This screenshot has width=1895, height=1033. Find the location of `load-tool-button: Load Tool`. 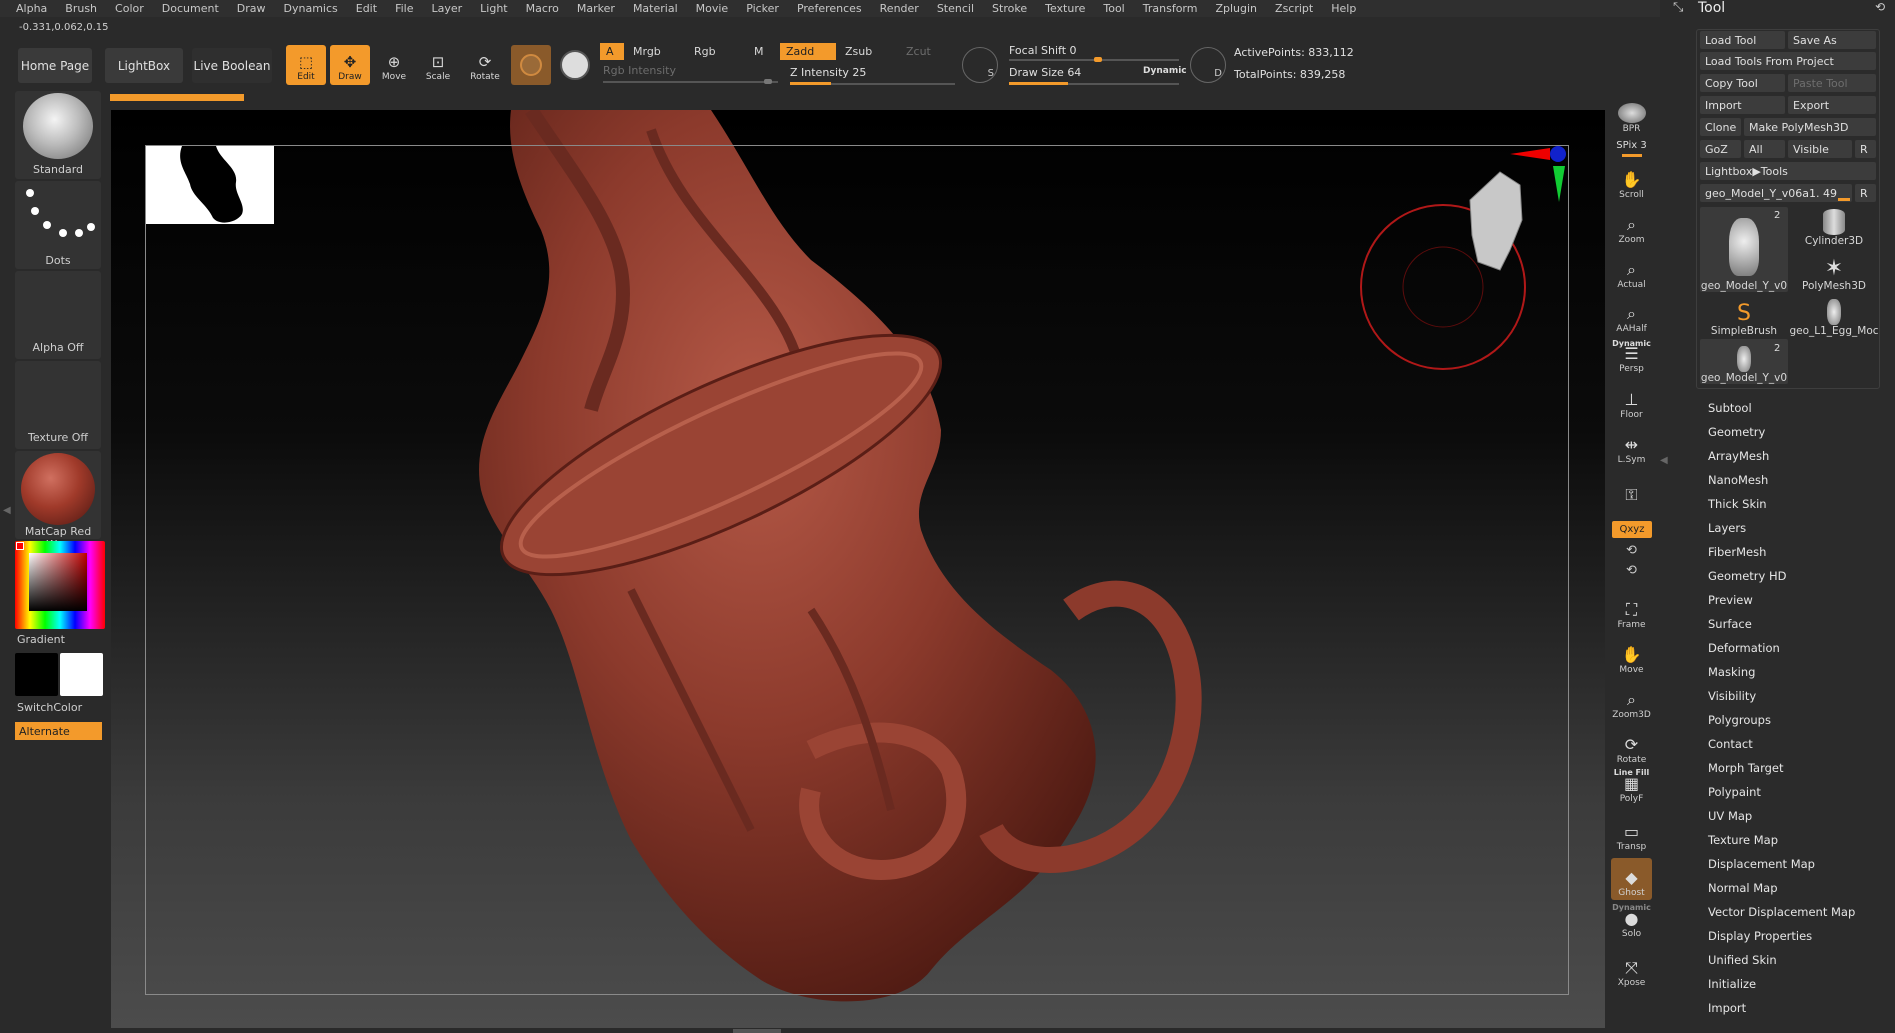

load-tool-button: Load Tool is located at coordinates (1742, 40).